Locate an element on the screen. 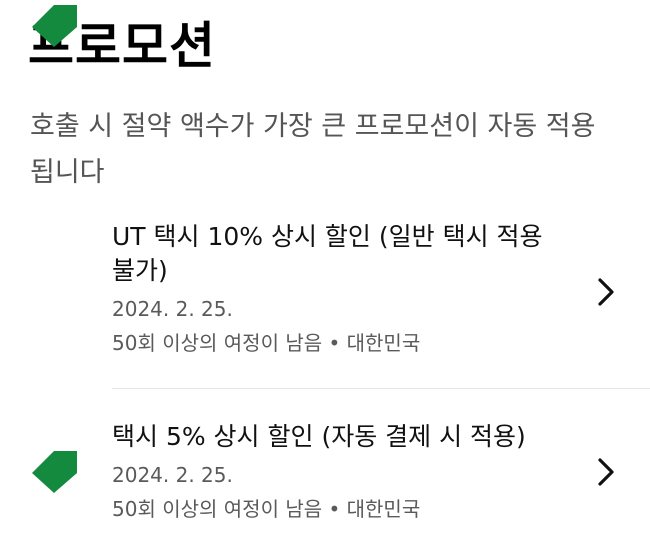 Image resolution: width=650 pixels, height=548 pixels. page-description: 호출 시 절약 액수가 가장 큰 프로모션이 자동 적용됩니다 is located at coordinates (313, 149).